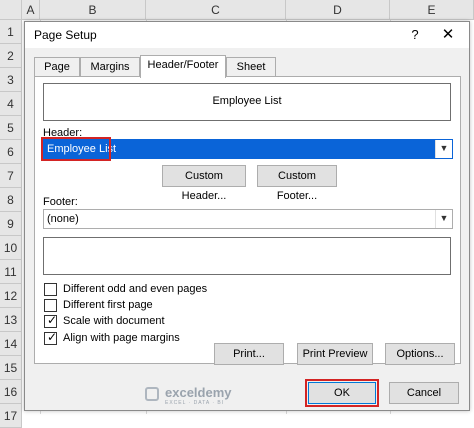 This screenshot has width=474, height=428. I want to click on row-header-7: 7, so click(11, 176).